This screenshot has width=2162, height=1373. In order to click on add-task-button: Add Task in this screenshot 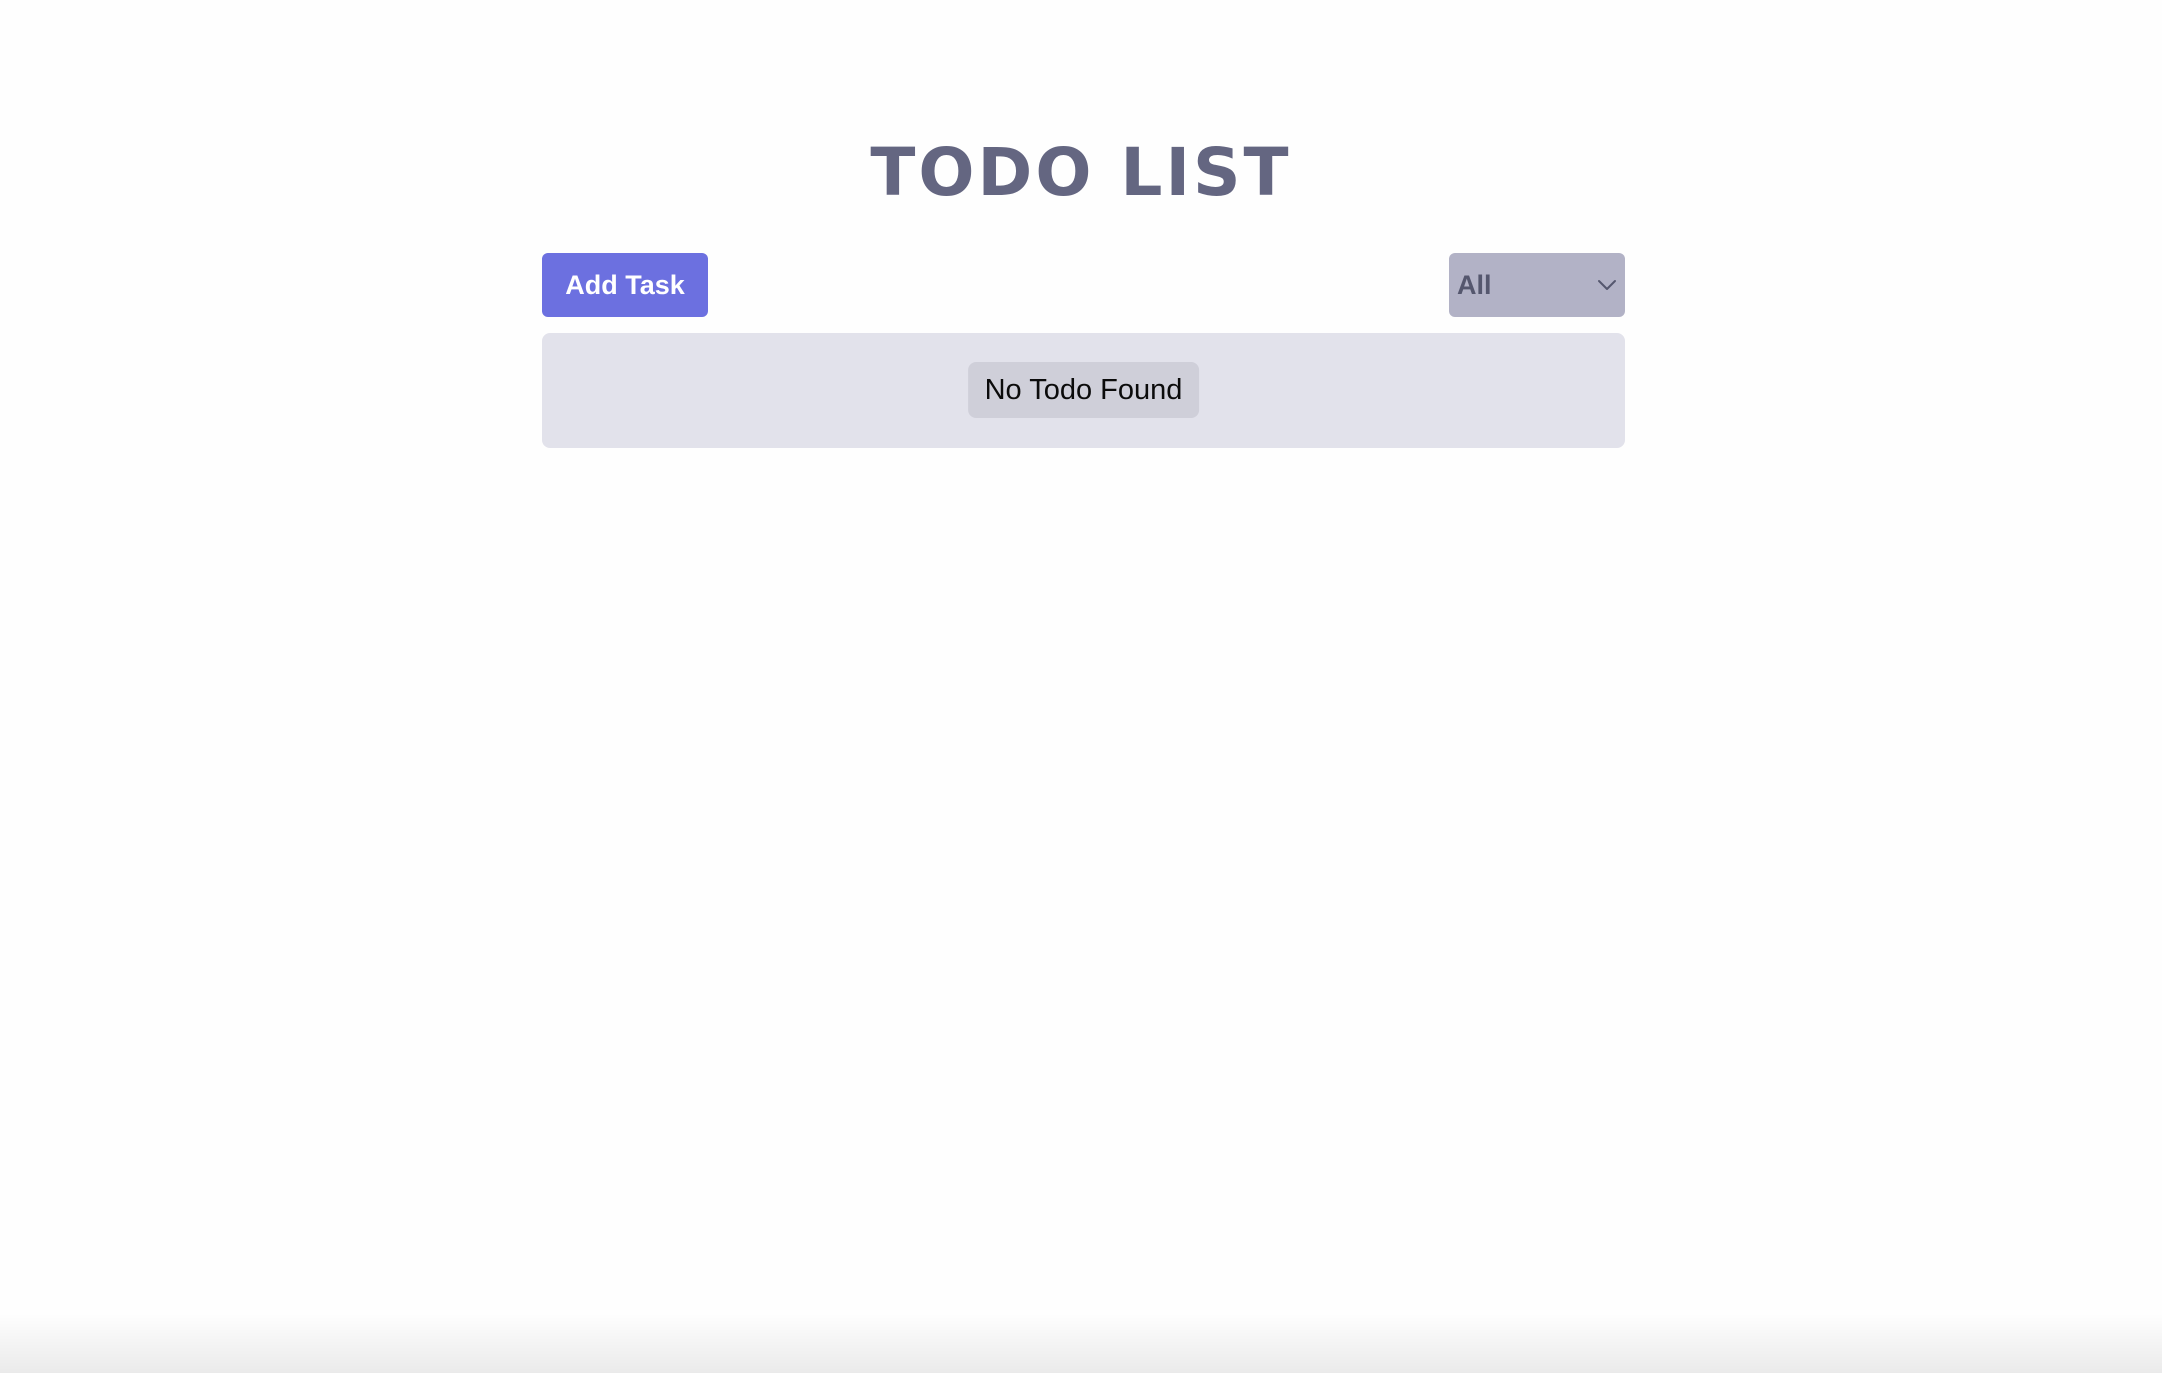, I will do `click(625, 285)`.